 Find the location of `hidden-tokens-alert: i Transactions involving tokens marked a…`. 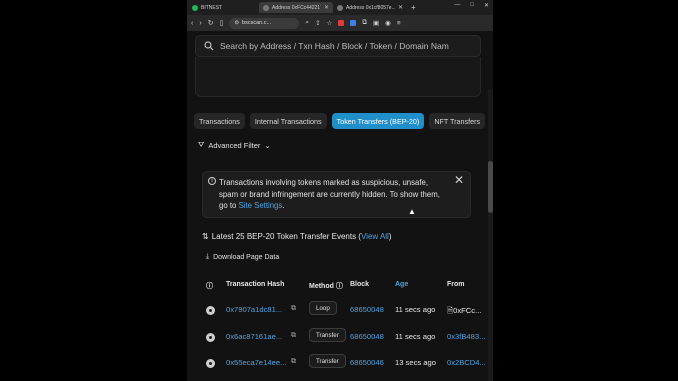

hidden-tokens-alert: i Transactions involving tokens marked a… is located at coordinates (336, 194).